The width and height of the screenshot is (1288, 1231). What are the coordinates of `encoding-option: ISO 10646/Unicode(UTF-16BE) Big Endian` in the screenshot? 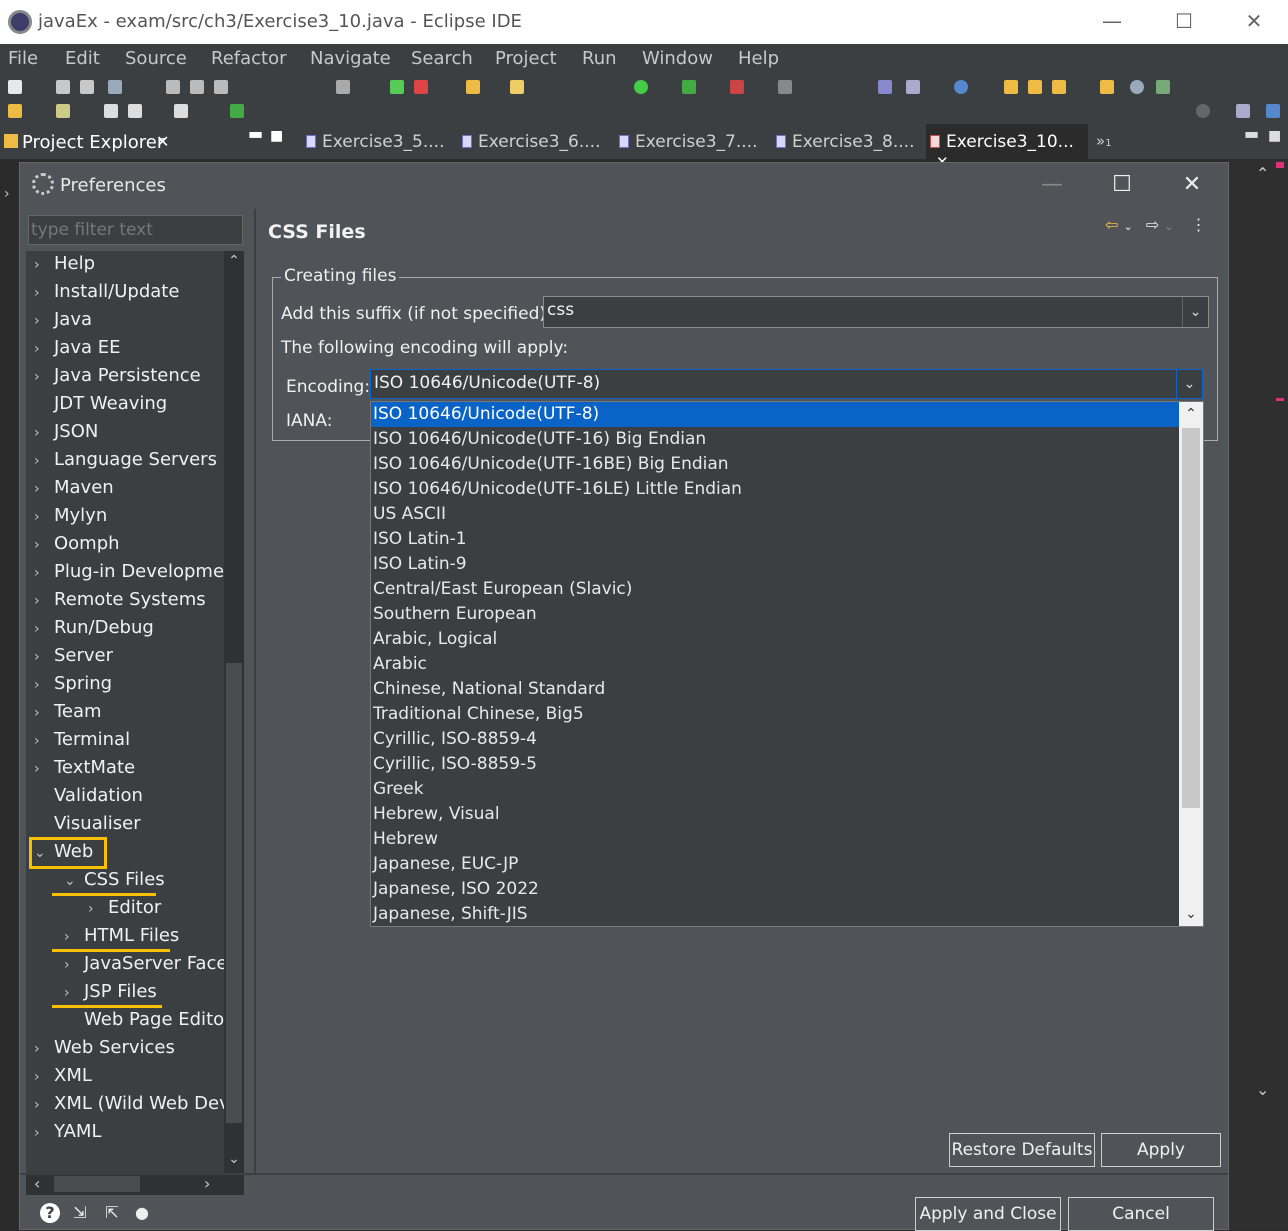 It's located at (775, 464).